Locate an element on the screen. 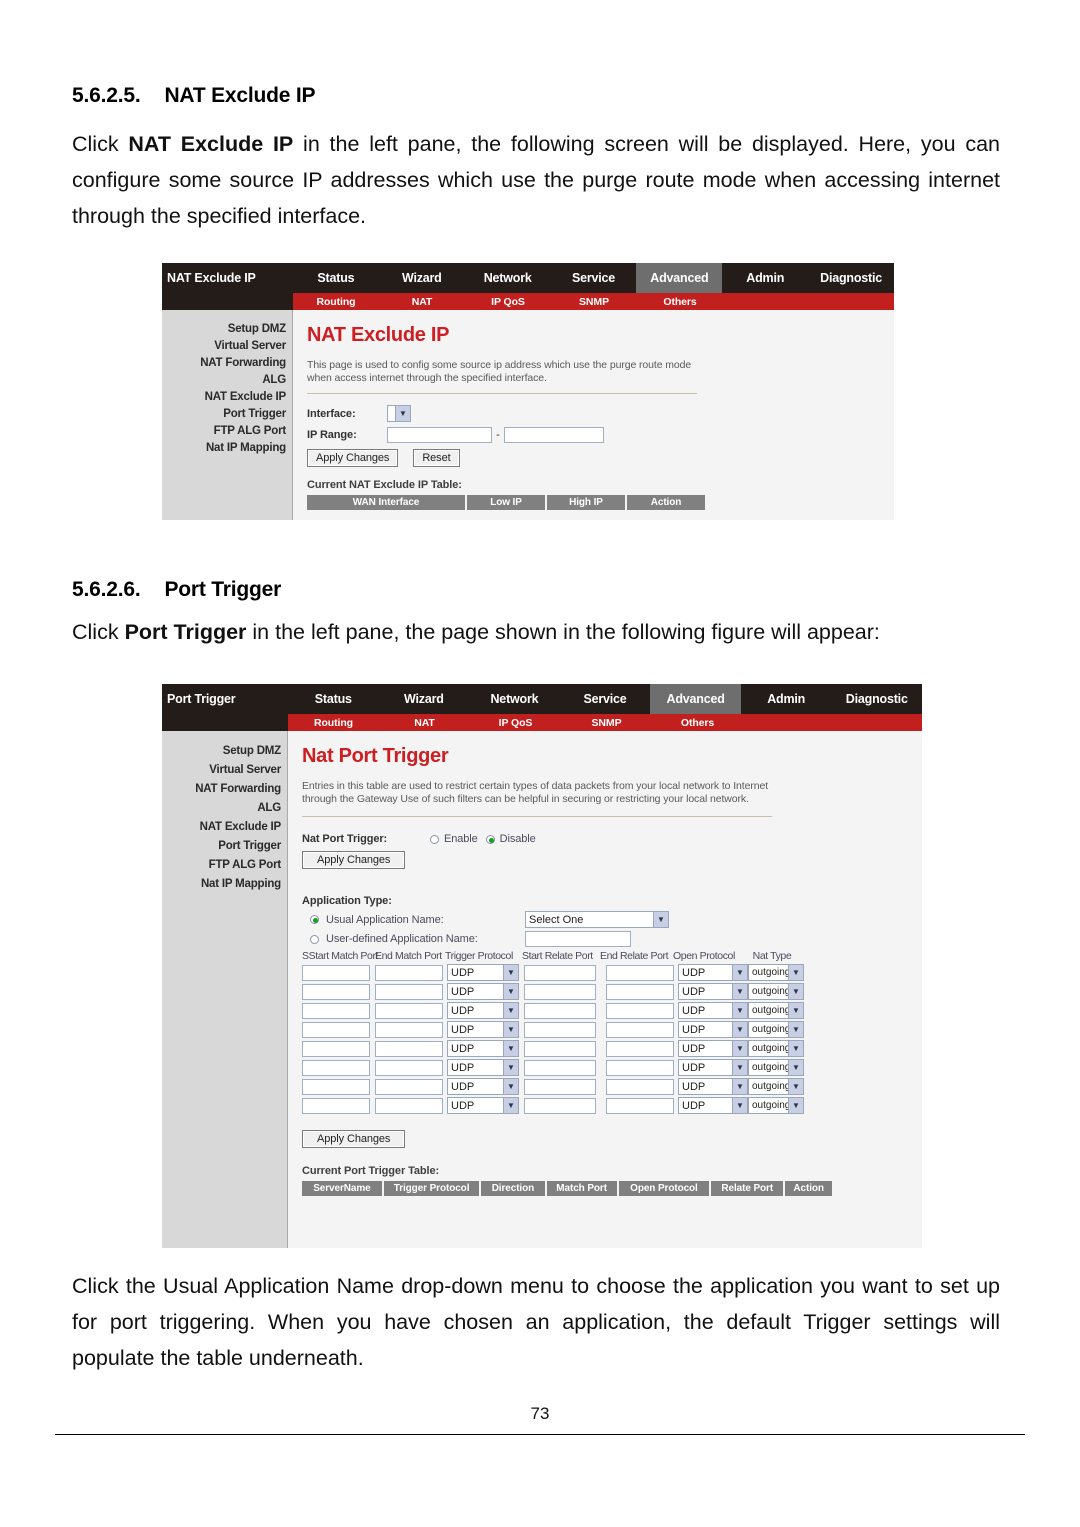  shot2-subnav-others: Others is located at coordinates (697, 722).